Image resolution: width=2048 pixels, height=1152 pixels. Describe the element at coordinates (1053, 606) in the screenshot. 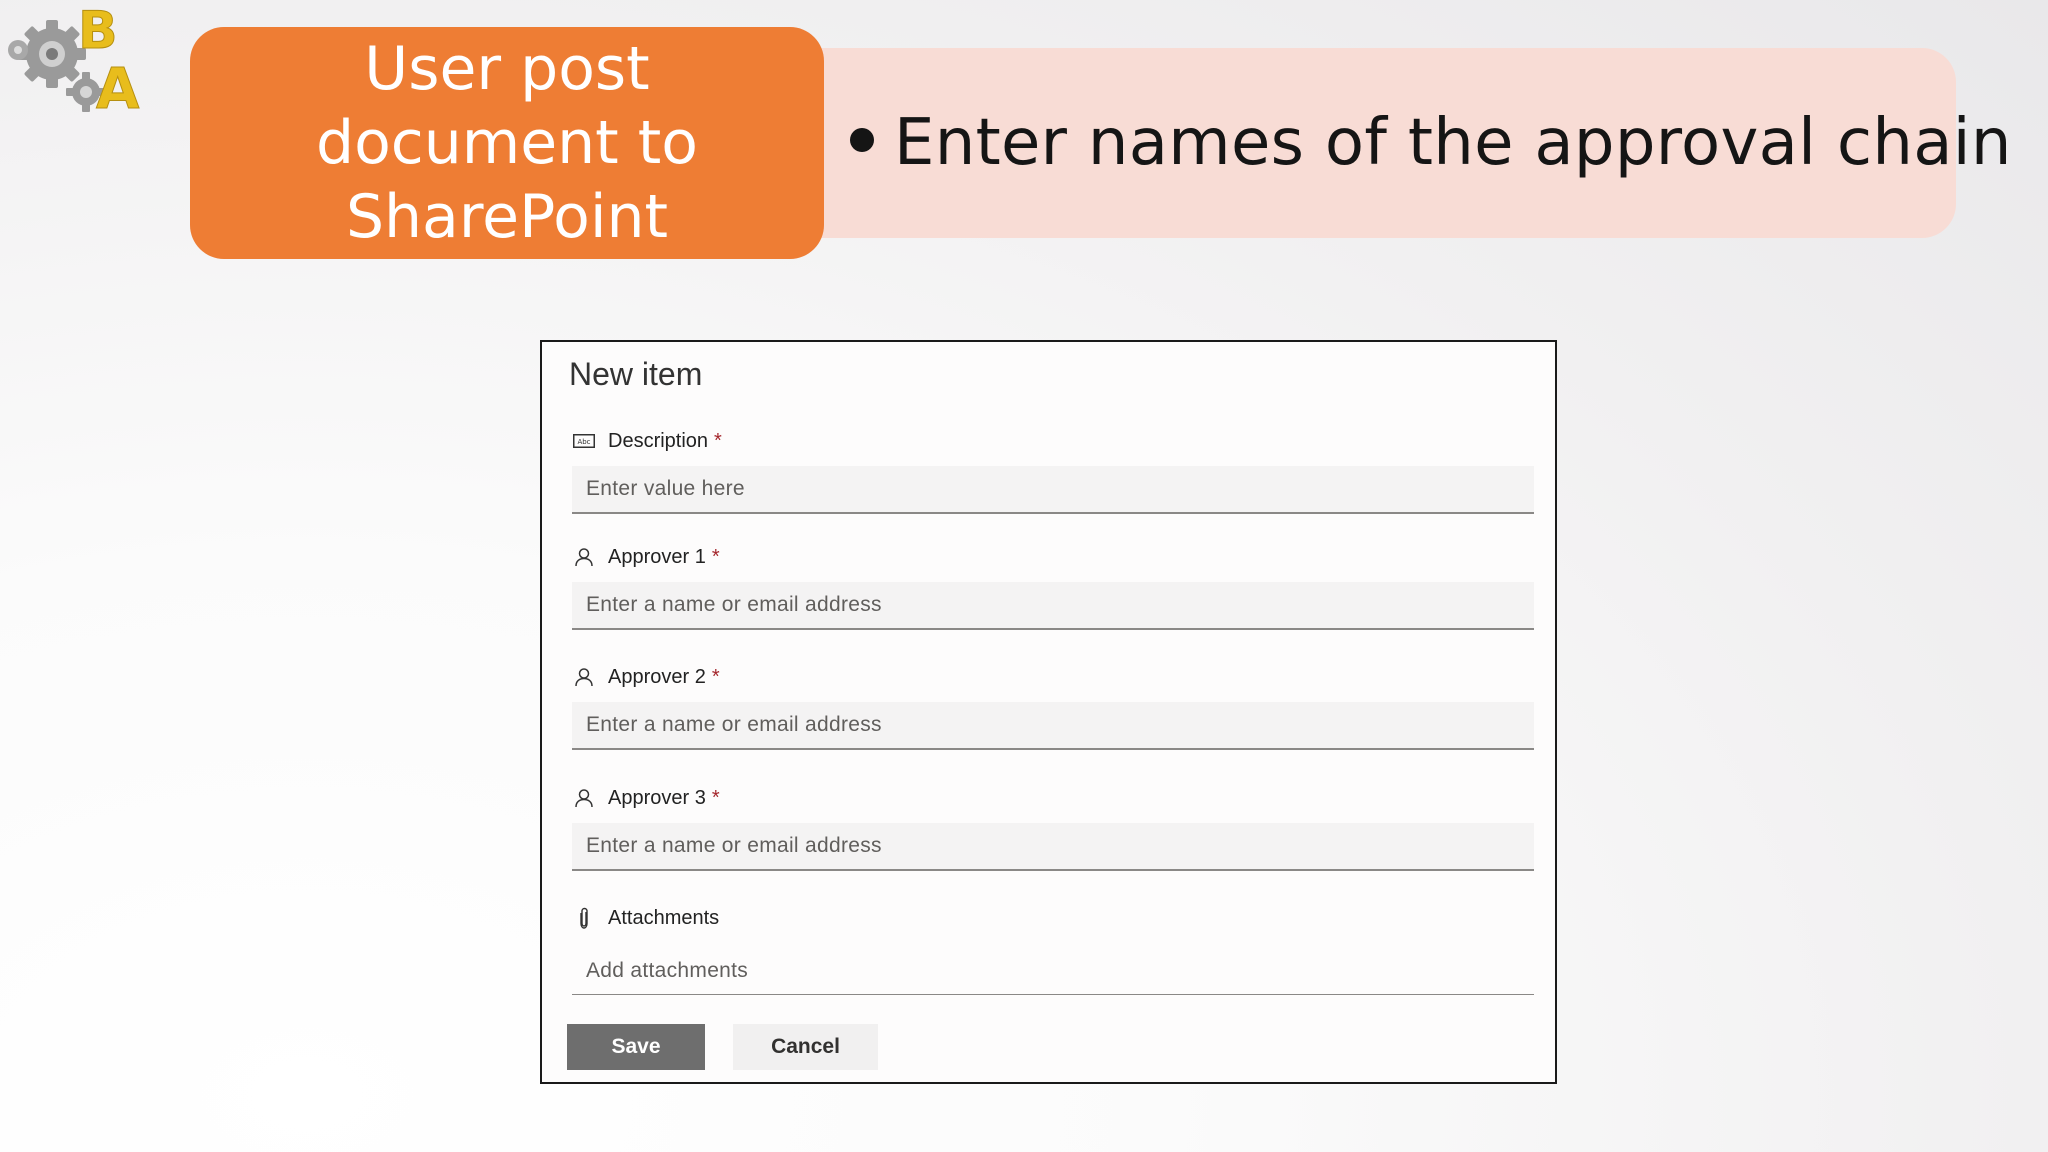

I see `approver-1-input: Enter a name or email address` at that location.